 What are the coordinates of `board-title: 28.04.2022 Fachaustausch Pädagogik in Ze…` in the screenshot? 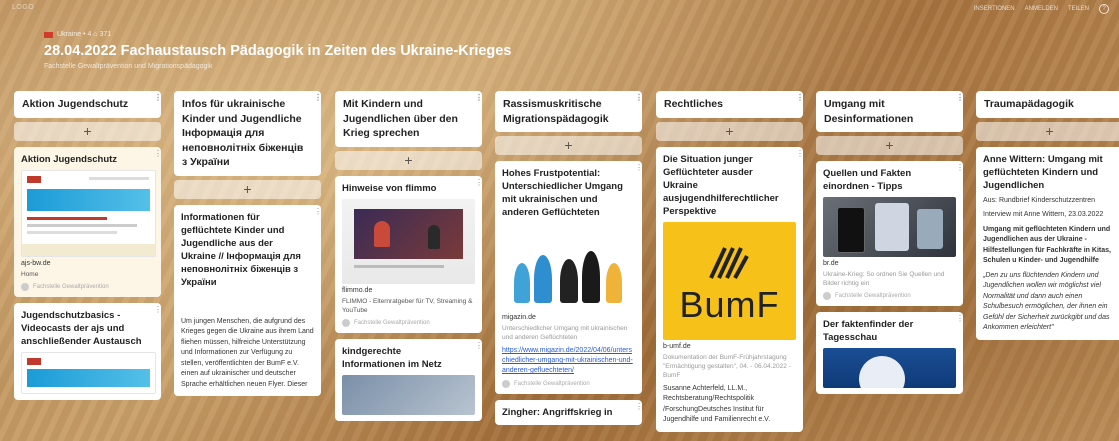 It's located at (278, 51).